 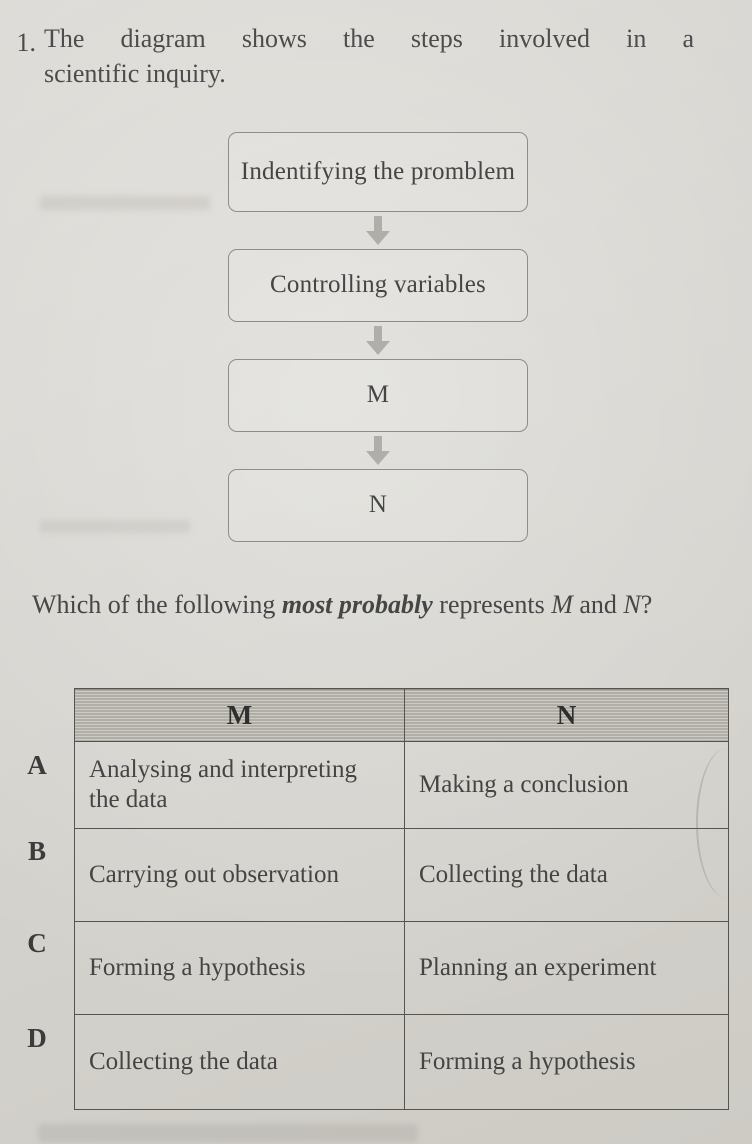 I want to click on option-d-n-text: Forming a hypothesis, so click(x=527, y=1061).